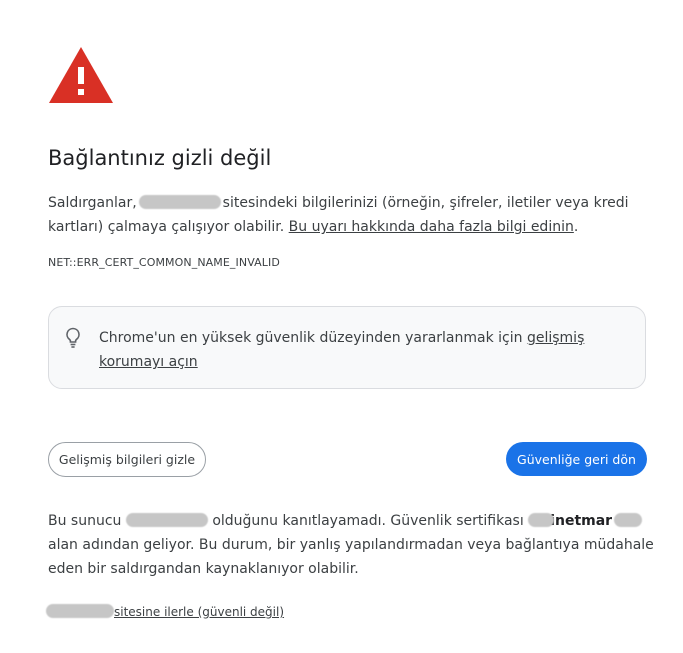  What do you see at coordinates (85, 521) in the screenshot?
I see `details-part1: Bu sunucu` at bounding box center [85, 521].